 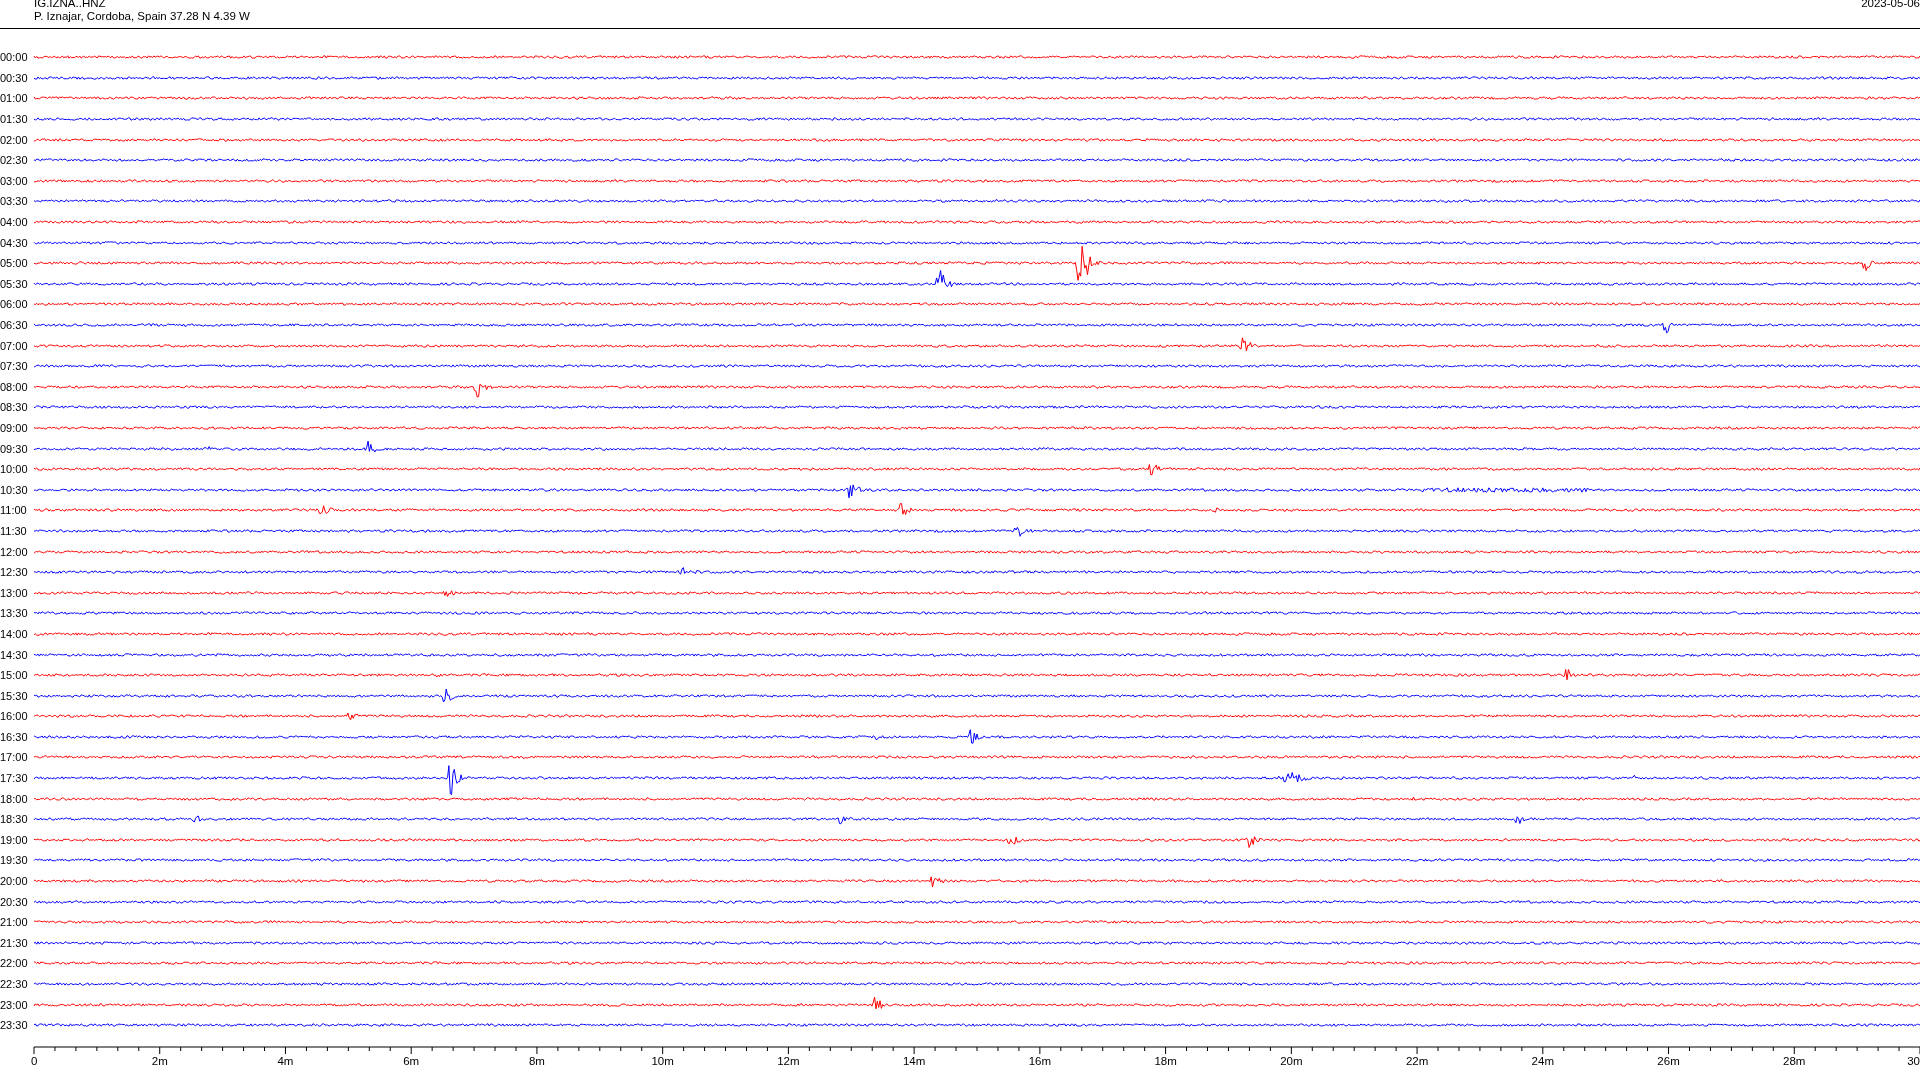 I want to click on time-label: 07:30, so click(x=14, y=366).